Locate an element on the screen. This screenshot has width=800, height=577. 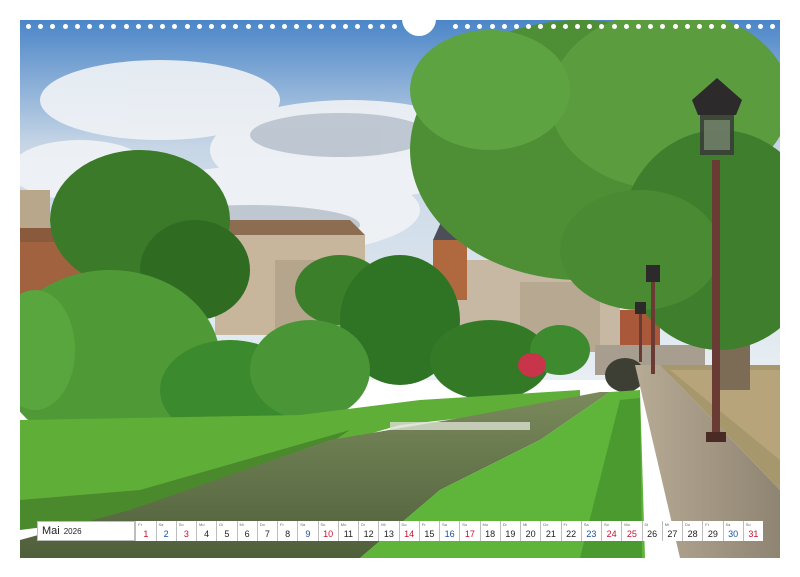
day-cell: Sa 16 is located at coordinates (449, 531).